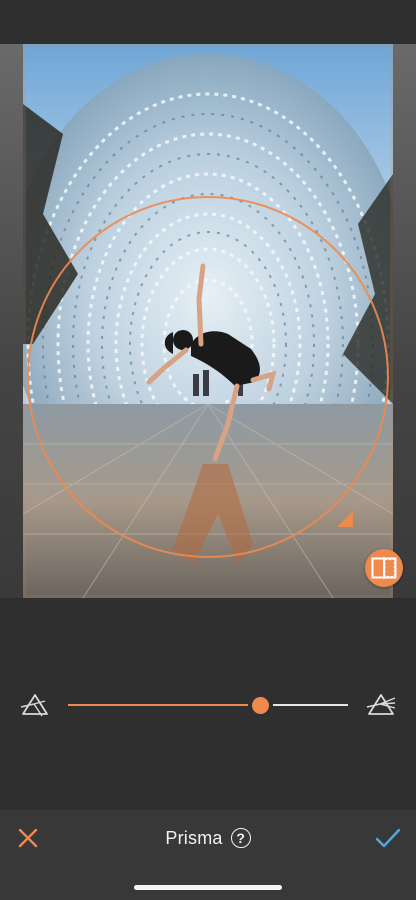  I want to click on compare-icon, so click(384, 568).